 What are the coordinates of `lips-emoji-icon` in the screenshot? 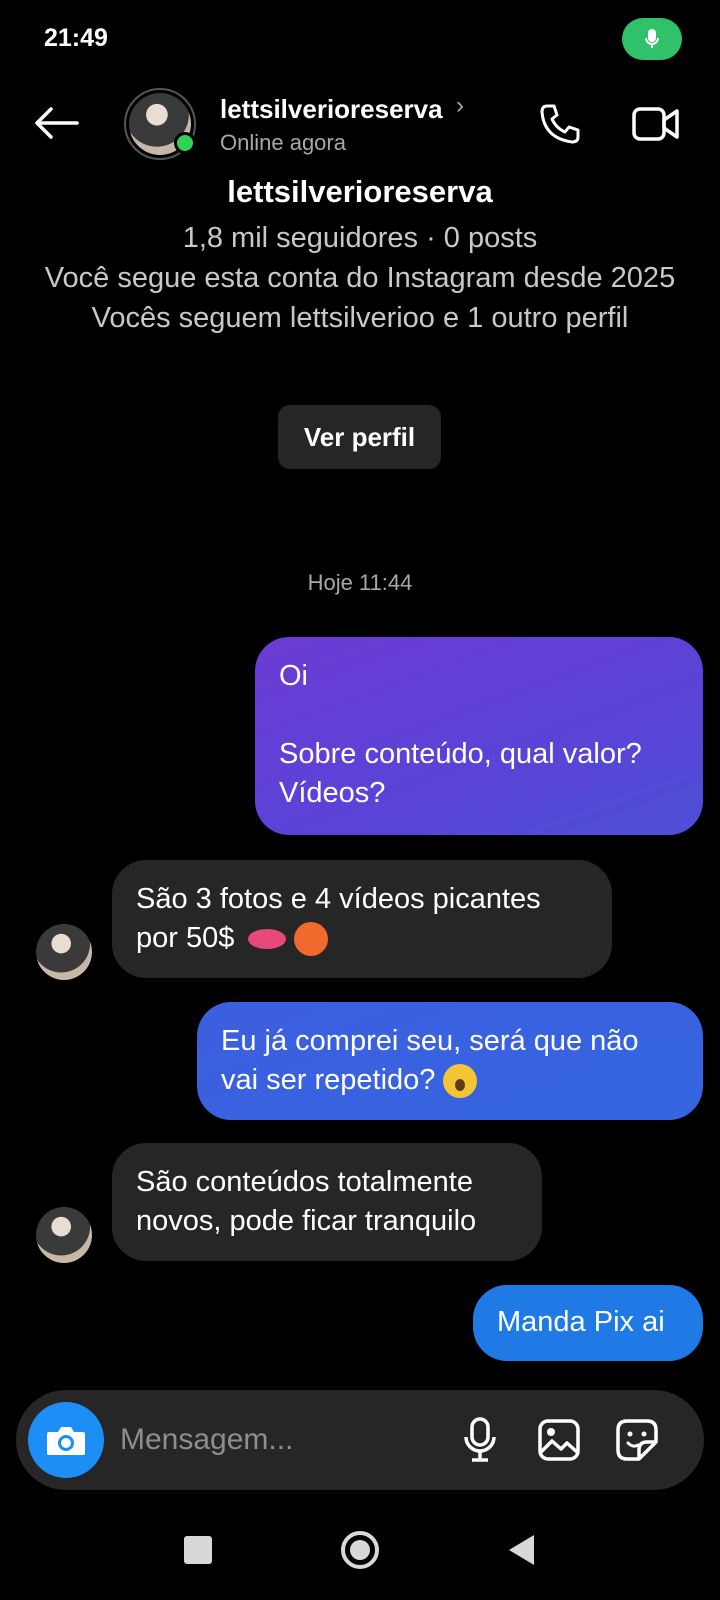 It's located at (267, 939).